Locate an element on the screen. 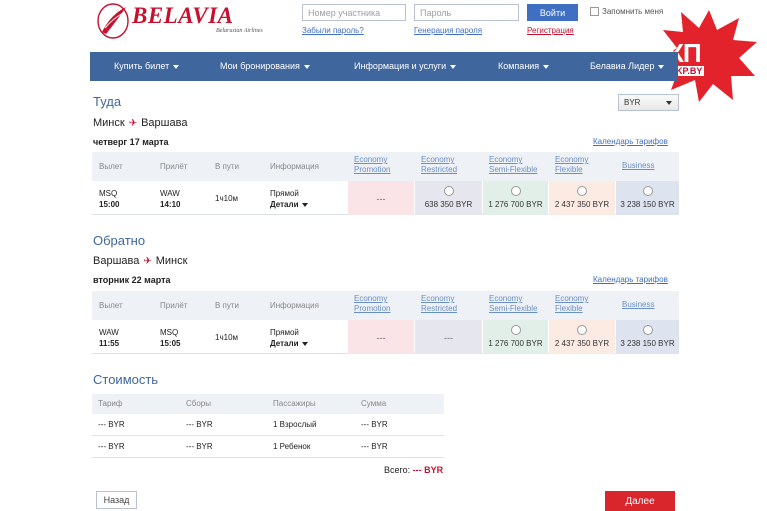 This screenshot has width=767, height=511. cost-sum: --- BYR is located at coordinates (374, 424).